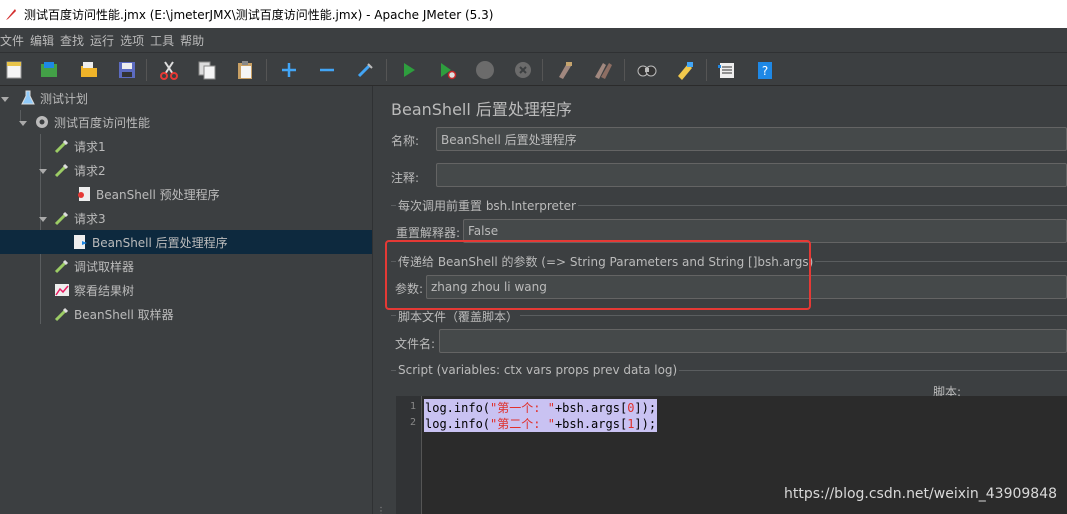  I want to click on tree-item-request3: 请求3, so click(186, 218).